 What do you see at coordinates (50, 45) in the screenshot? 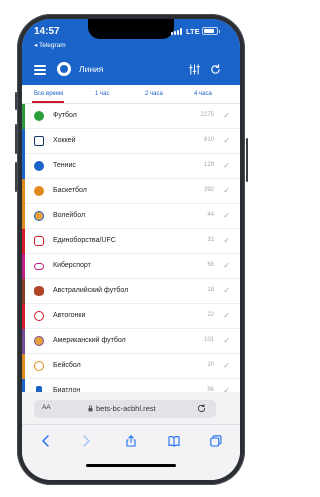
I see `back-to-app-link: ◂ Telegram` at bounding box center [50, 45].